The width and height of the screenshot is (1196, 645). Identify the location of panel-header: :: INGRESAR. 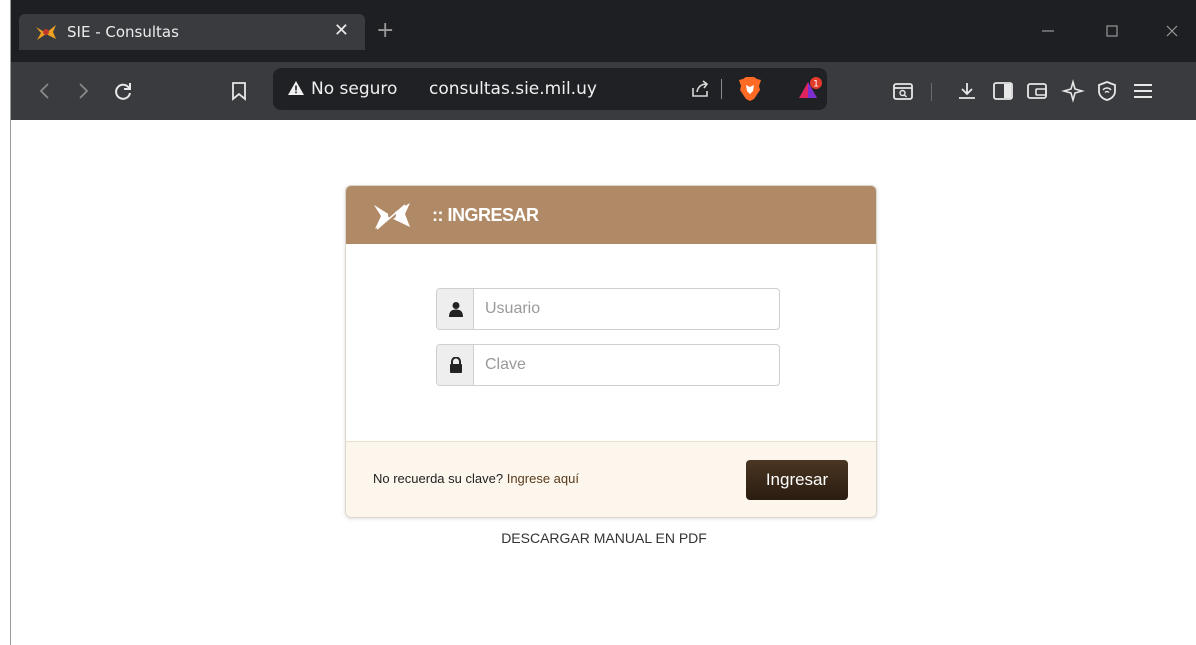
(611, 215).